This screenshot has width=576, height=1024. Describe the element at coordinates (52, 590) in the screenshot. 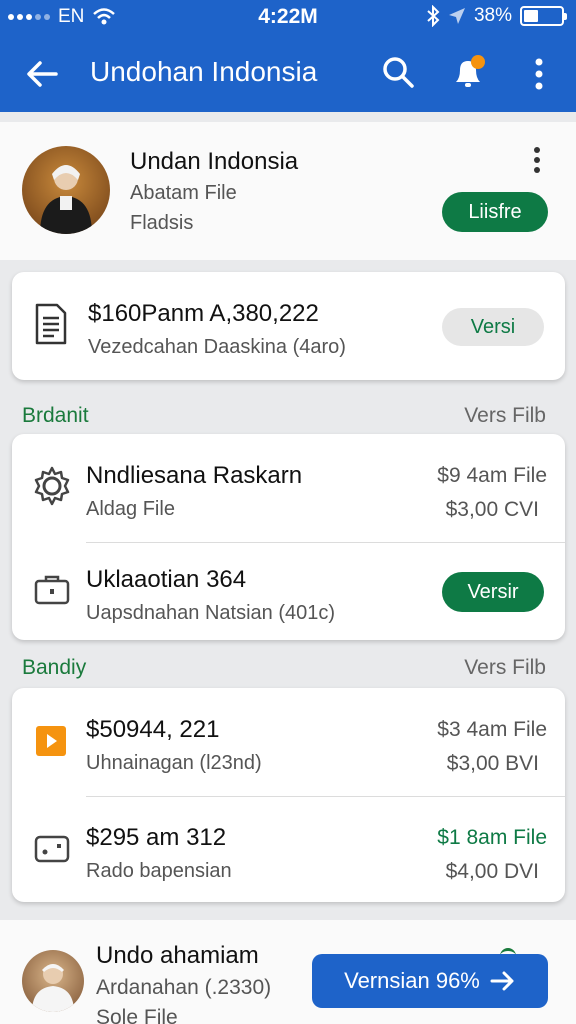

I see `briefcase-icon` at that location.